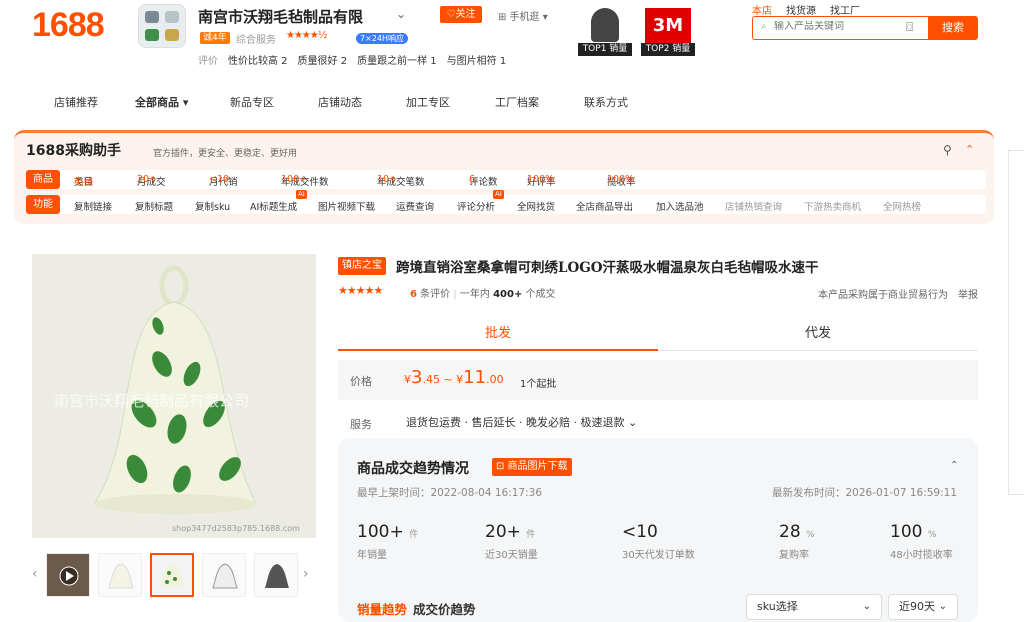 The image size is (1024, 622). I want to click on review-analysis-label: 评论分析, so click(476, 207).